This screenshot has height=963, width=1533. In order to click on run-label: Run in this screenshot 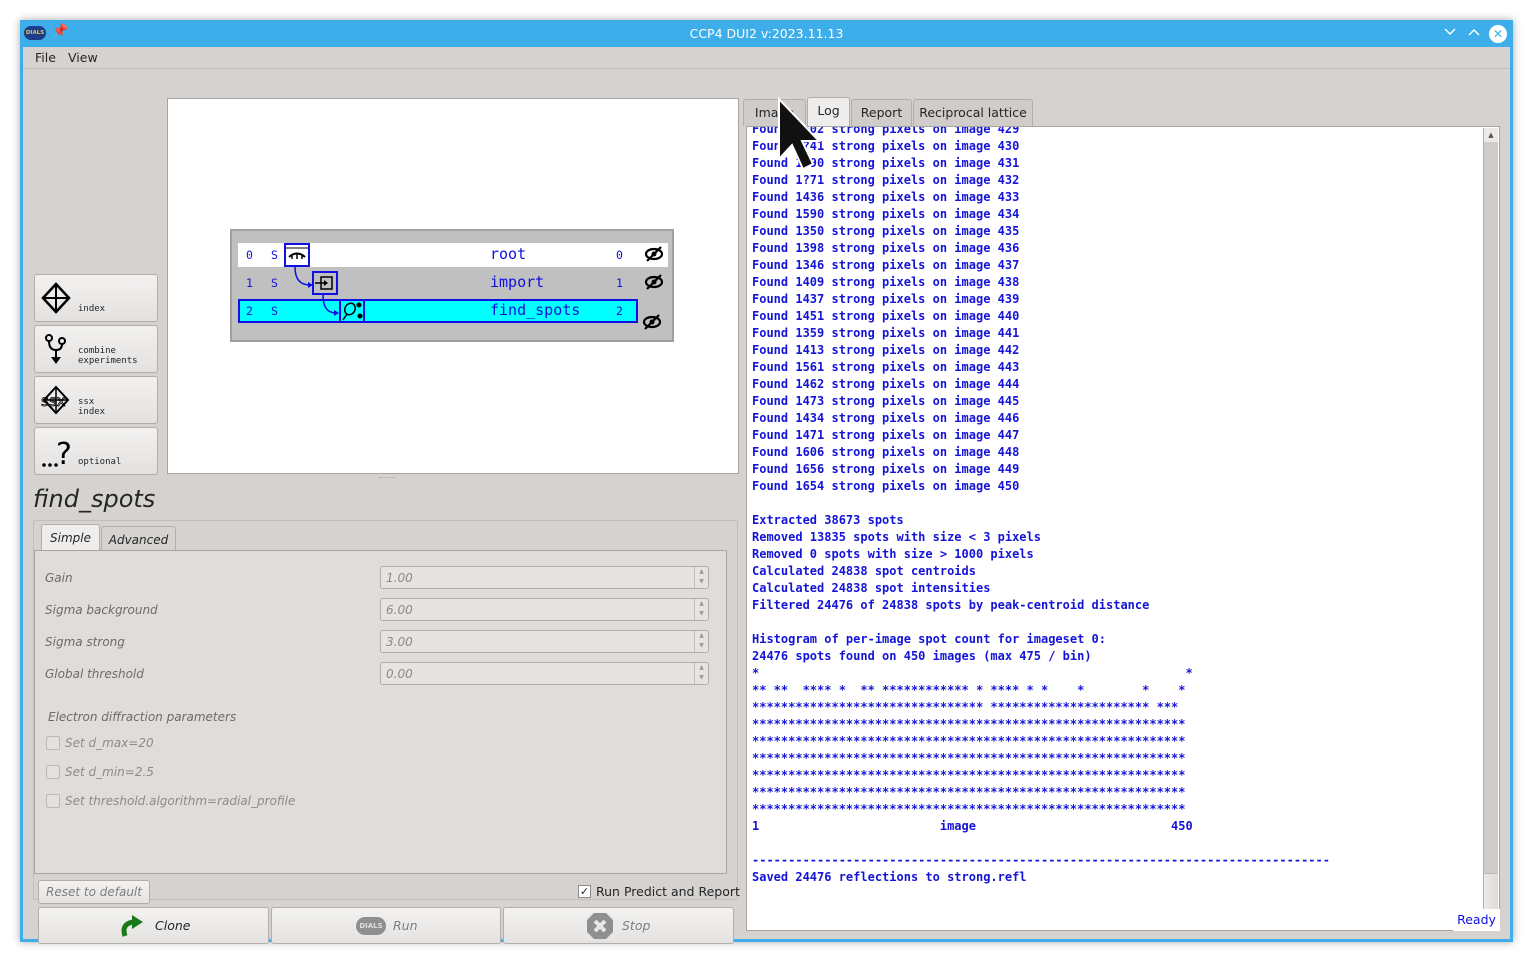, I will do `click(405, 925)`.